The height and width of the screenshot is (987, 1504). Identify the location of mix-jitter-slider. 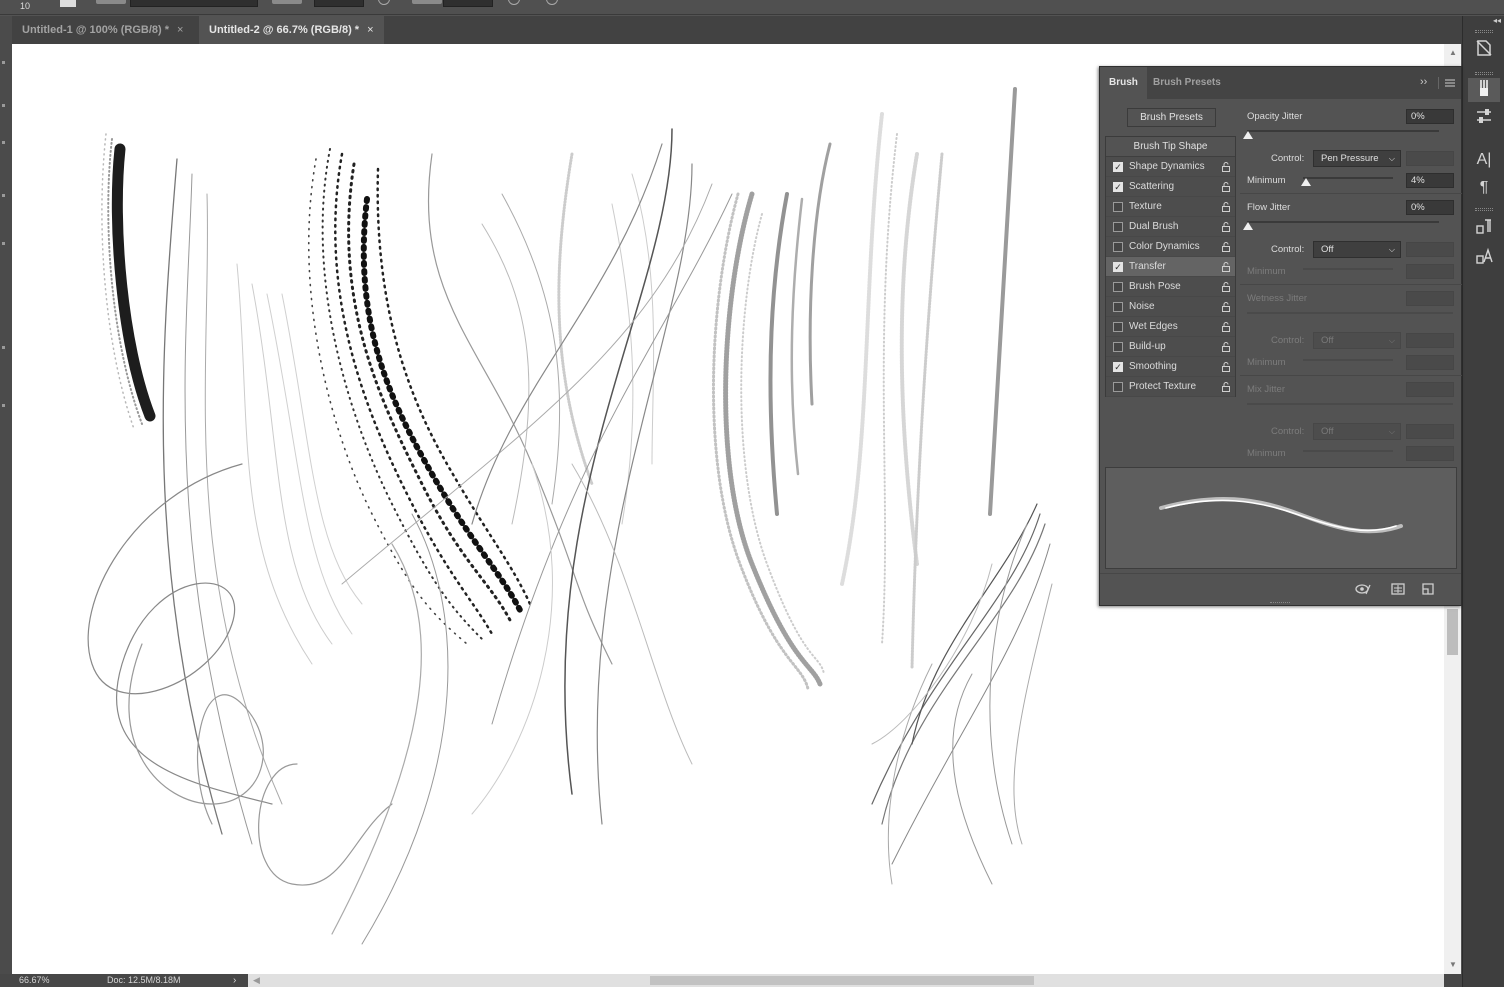
(1350, 404).